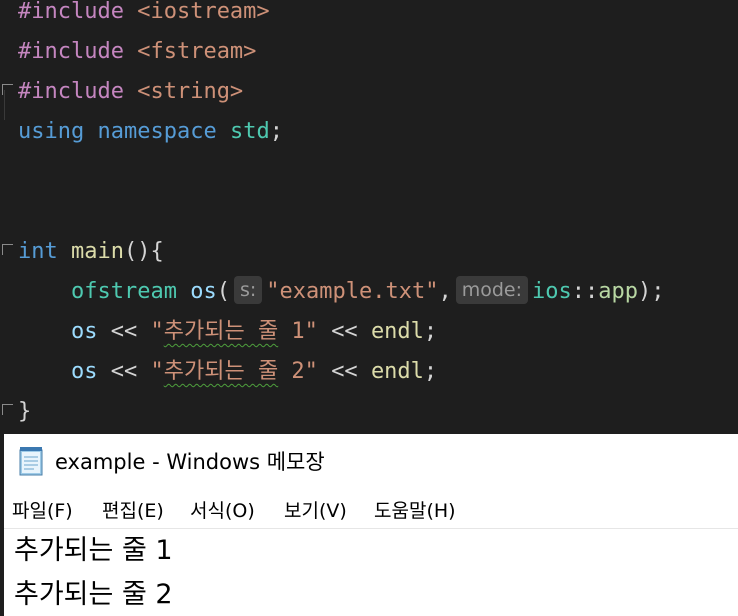  Describe the element at coordinates (93, 550) in the screenshot. I see `text-line-1: 추가되는 줄 1` at that location.